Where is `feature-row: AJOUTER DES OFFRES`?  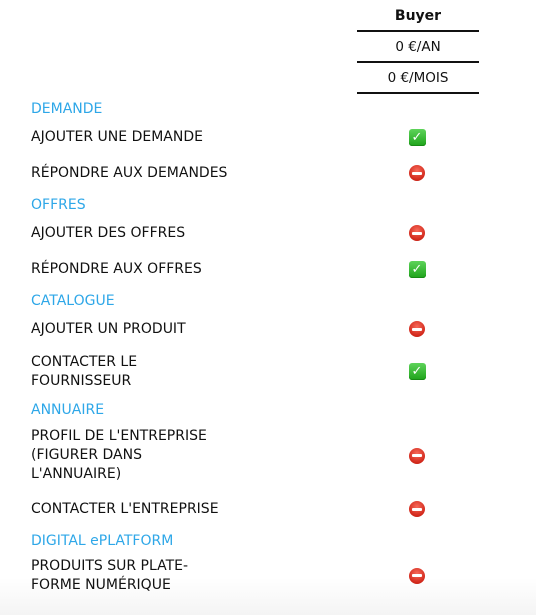 feature-row: AJOUTER DES OFFRES is located at coordinates (268, 233).